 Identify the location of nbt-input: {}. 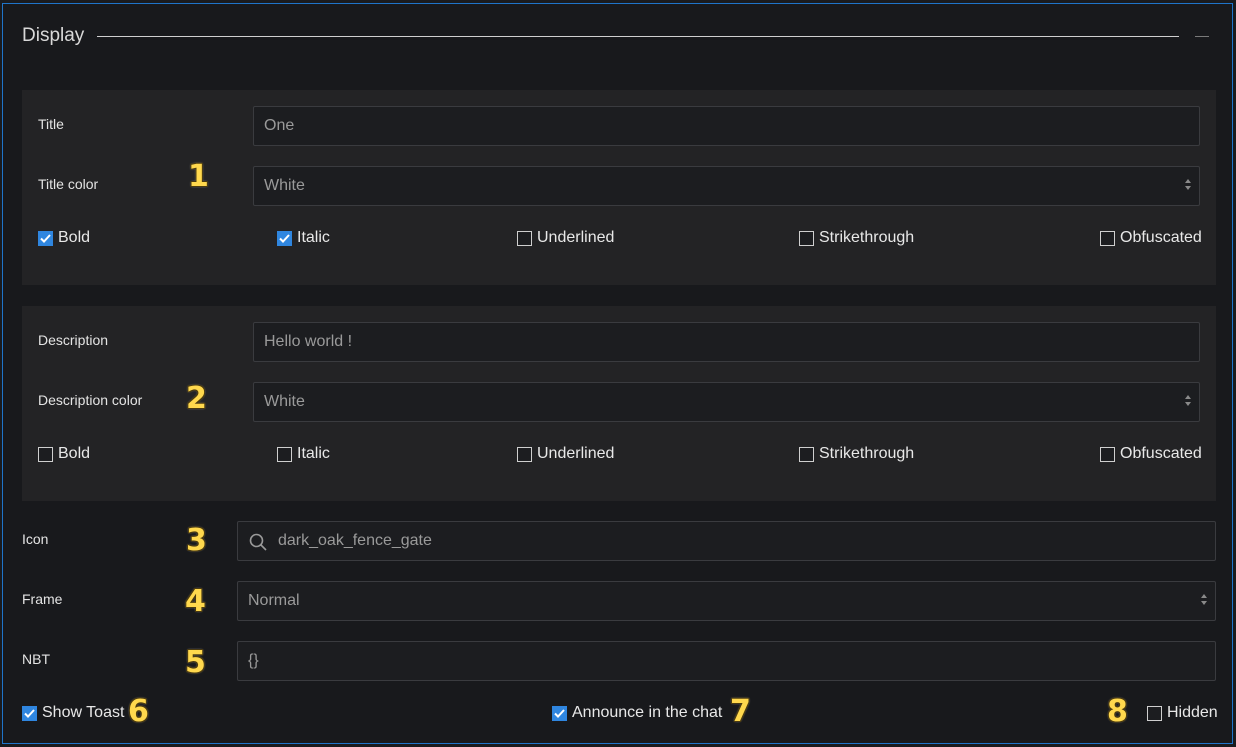
(726, 661).